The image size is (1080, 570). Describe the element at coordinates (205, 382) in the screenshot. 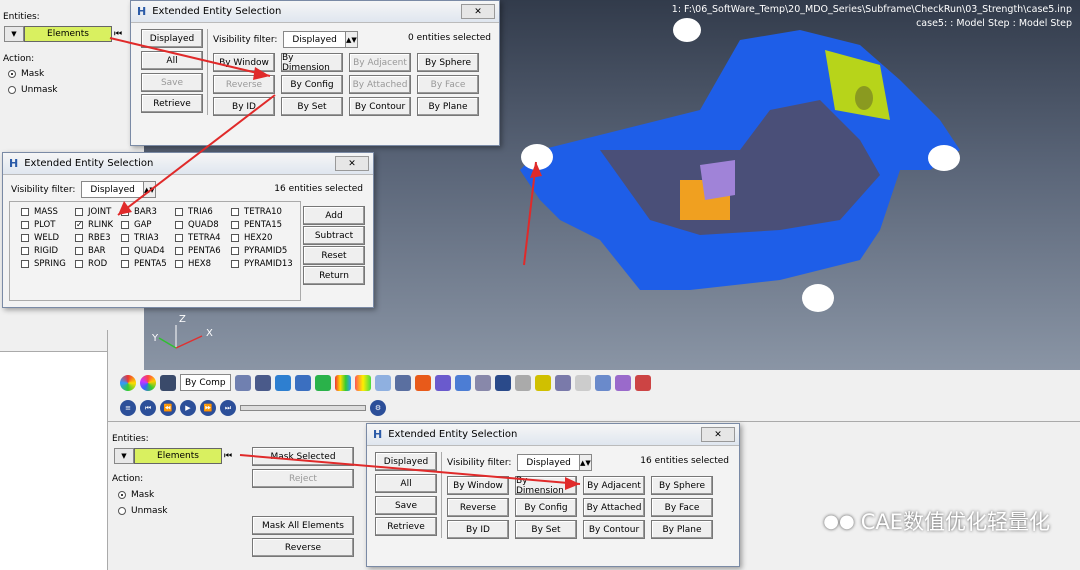

I see `by-comp-selector: By Comp` at that location.